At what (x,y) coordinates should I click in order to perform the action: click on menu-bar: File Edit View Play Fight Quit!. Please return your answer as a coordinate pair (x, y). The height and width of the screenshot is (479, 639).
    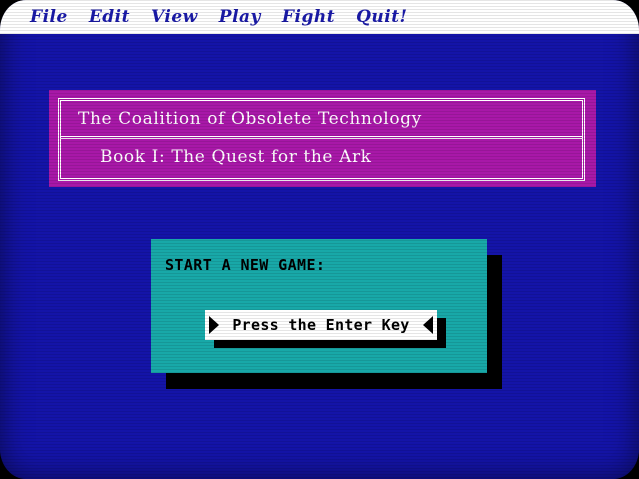
    Looking at the image, I should click on (319, 17).